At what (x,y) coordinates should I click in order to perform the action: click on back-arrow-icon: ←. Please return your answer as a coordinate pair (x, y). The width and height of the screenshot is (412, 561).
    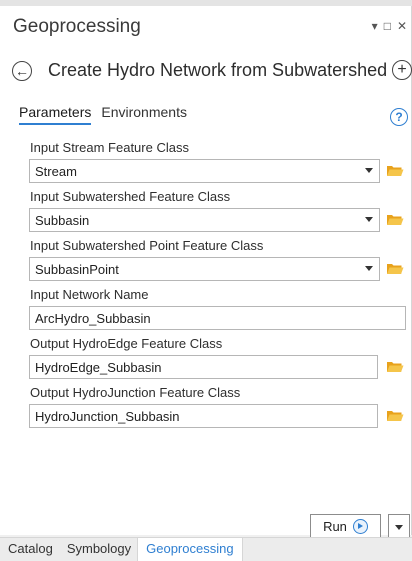
    Looking at the image, I should click on (22, 70).